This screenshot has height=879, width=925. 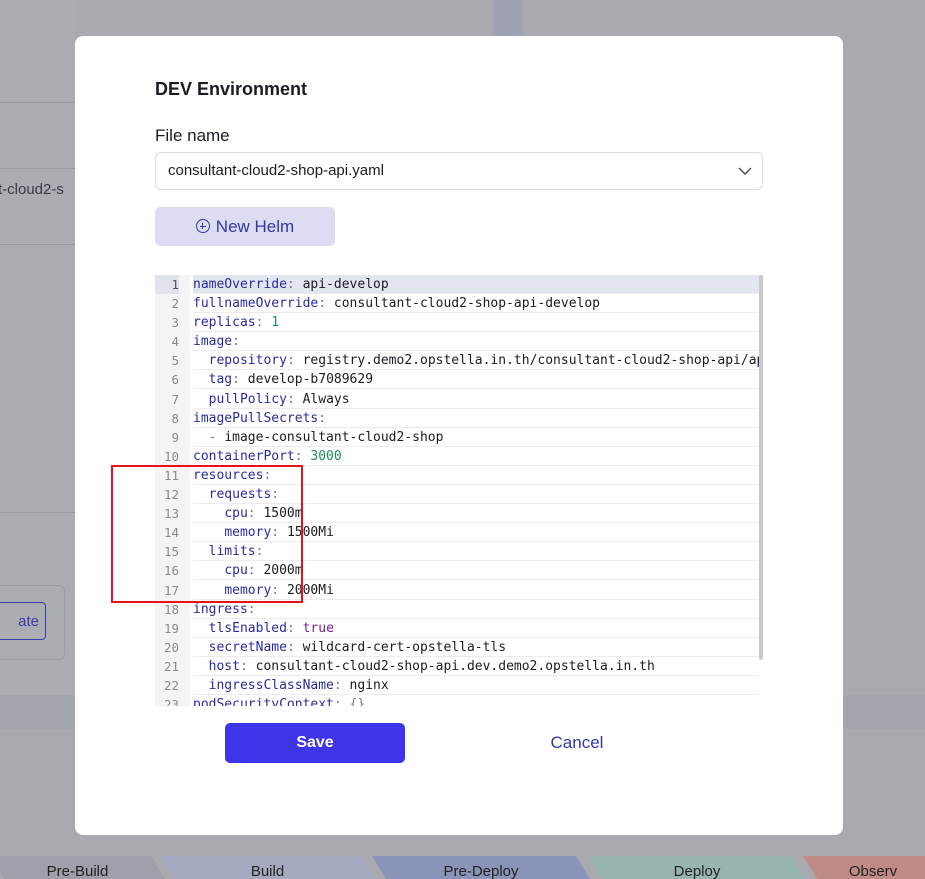 I want to click on line-number: 10, so click(x=171, y=456).